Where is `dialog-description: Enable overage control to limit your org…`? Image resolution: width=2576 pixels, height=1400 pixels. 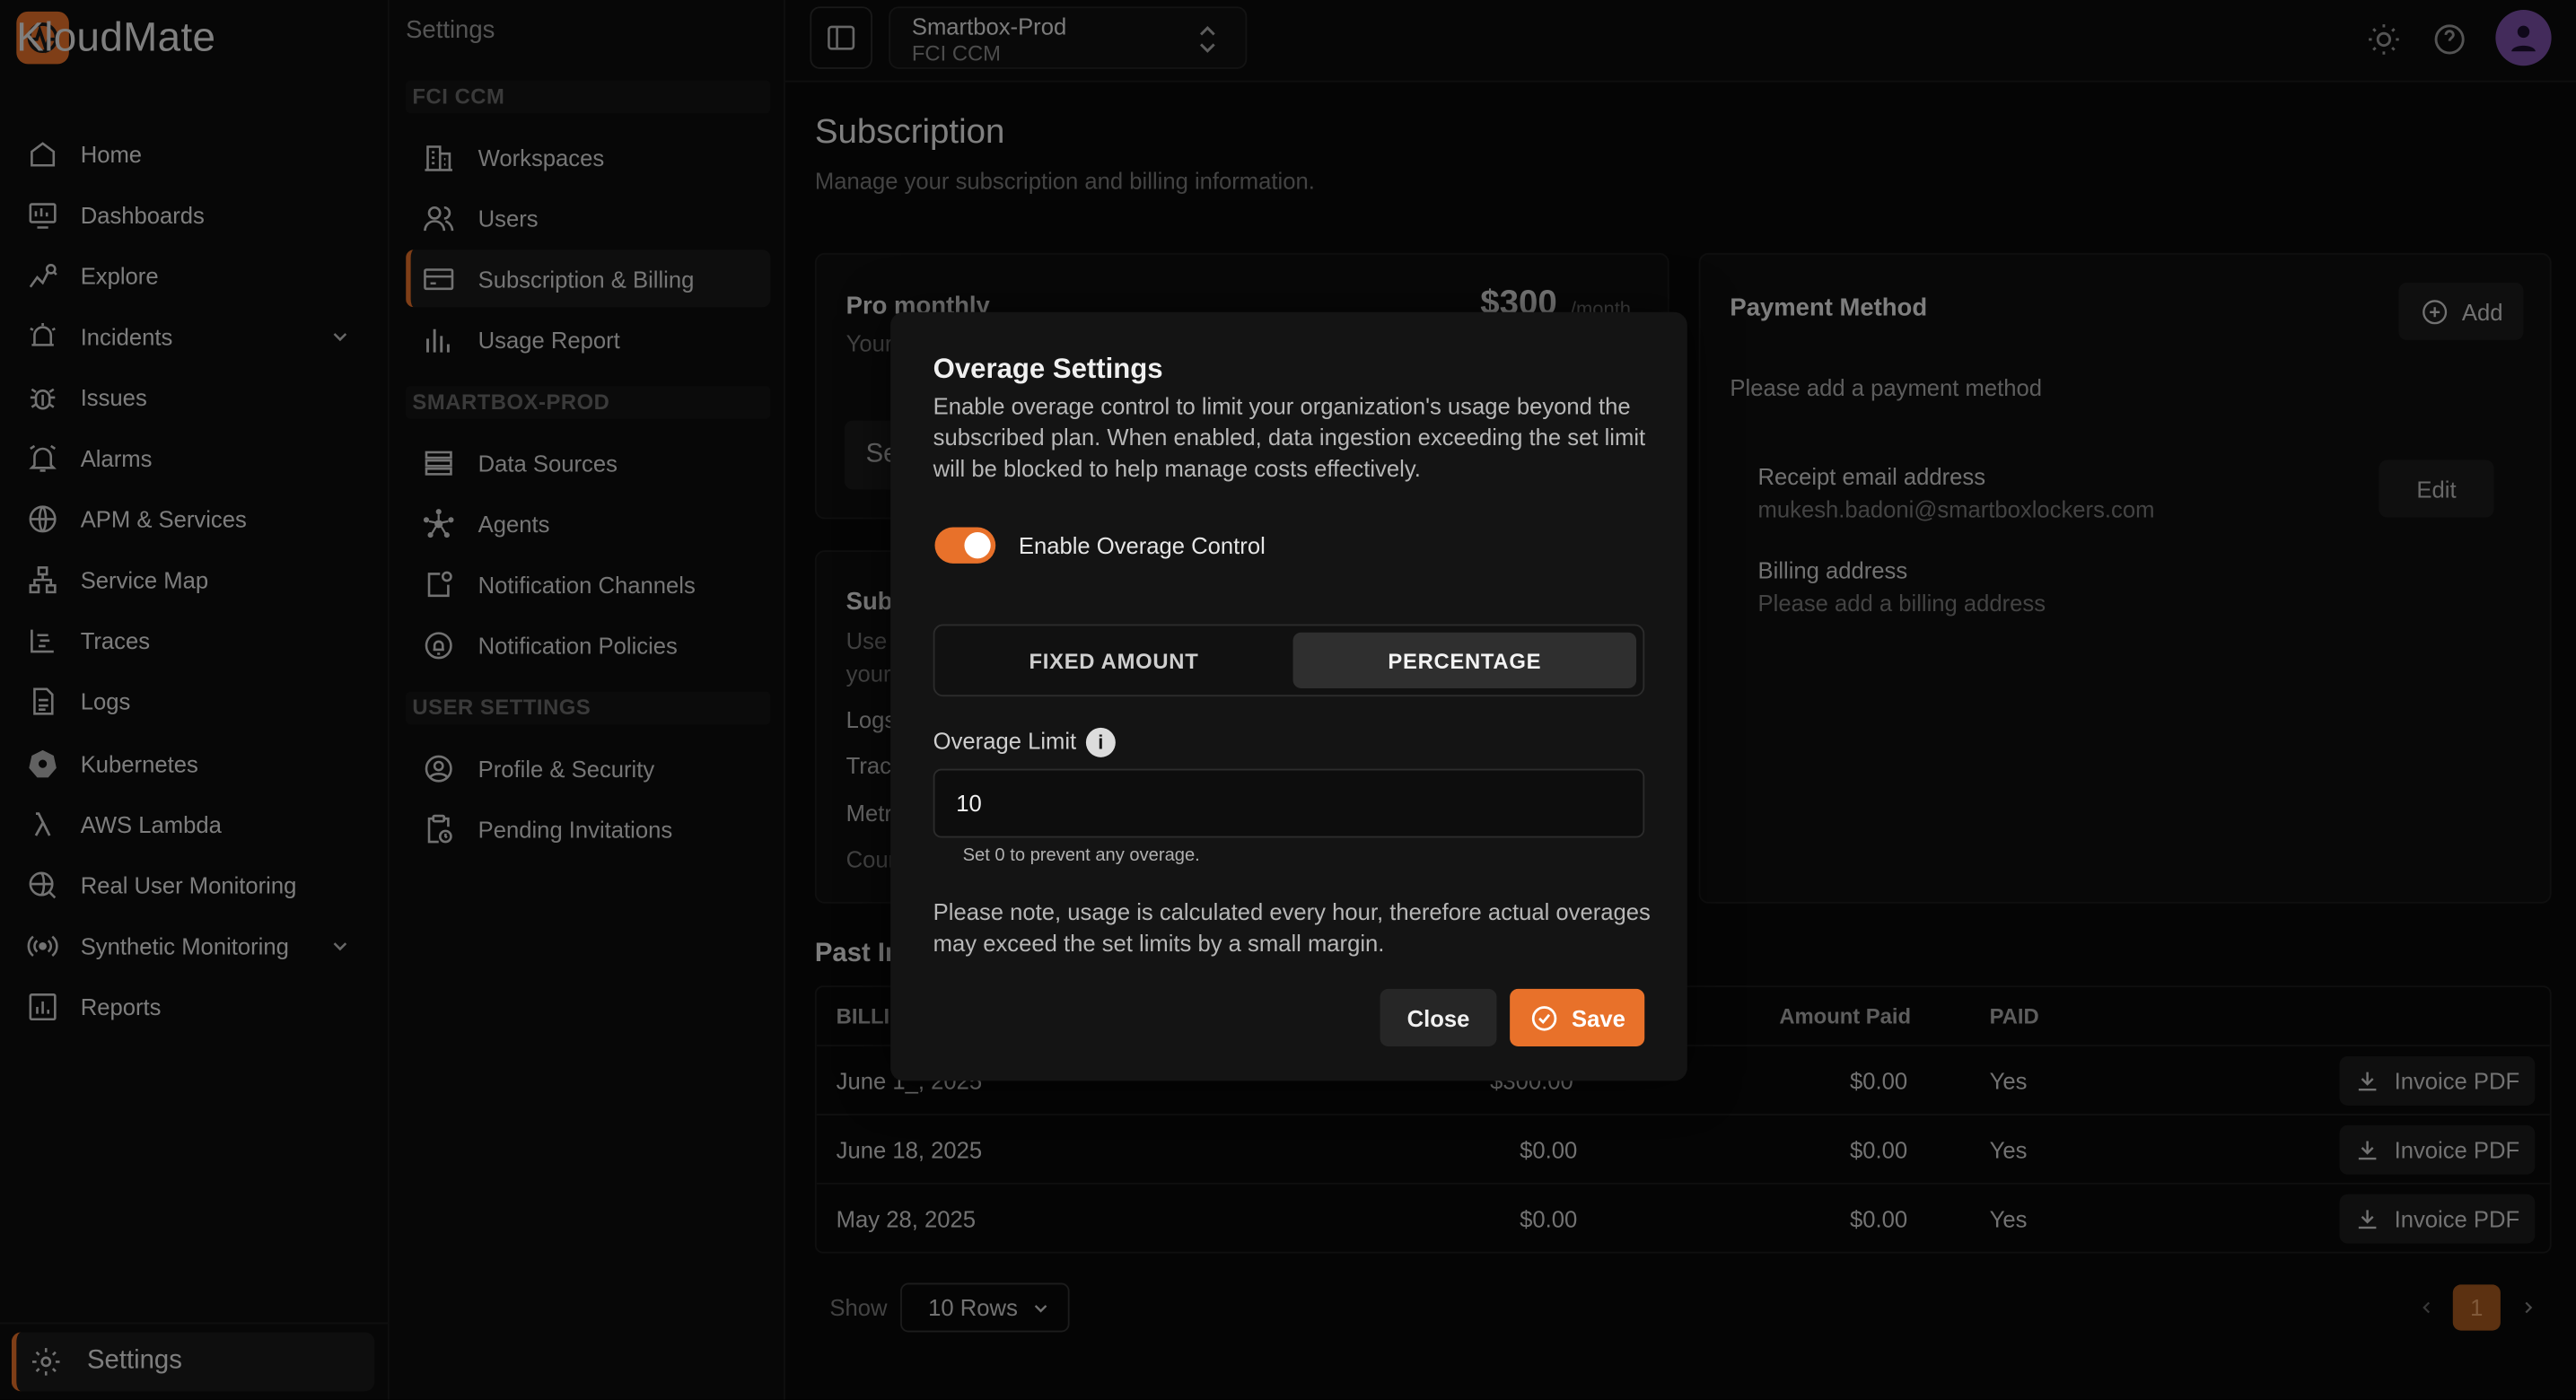 dialog-description: Enable overage control to limit your org… is located at coordinates (1289, 437).